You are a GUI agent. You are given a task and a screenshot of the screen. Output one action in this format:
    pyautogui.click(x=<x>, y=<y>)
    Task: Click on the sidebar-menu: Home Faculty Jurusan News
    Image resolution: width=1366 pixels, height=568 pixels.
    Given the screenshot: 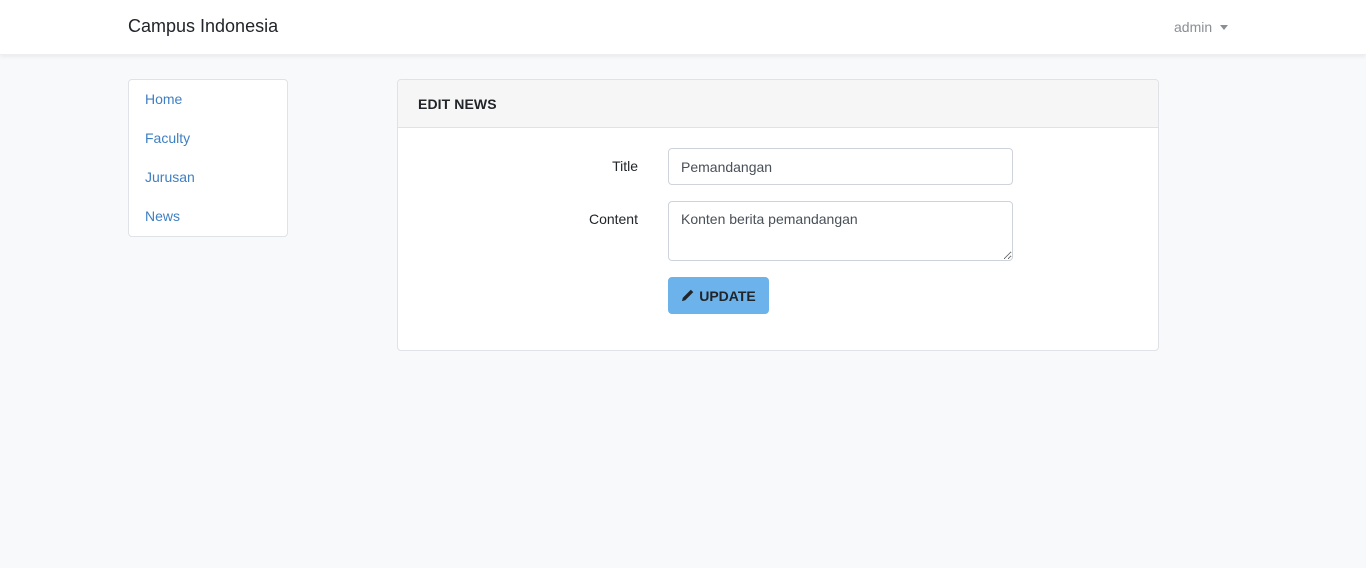 What is the action you would take?
    pyautogui.click(x=208, y=158)
    